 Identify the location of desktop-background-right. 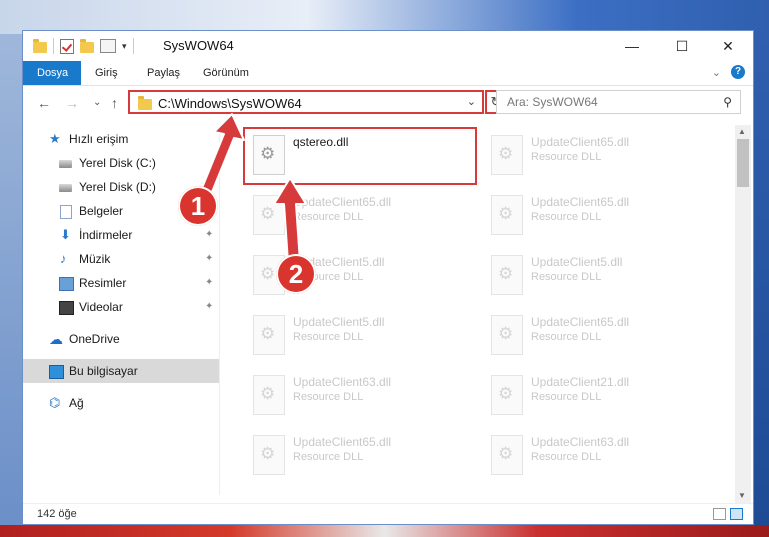
(761, 279).